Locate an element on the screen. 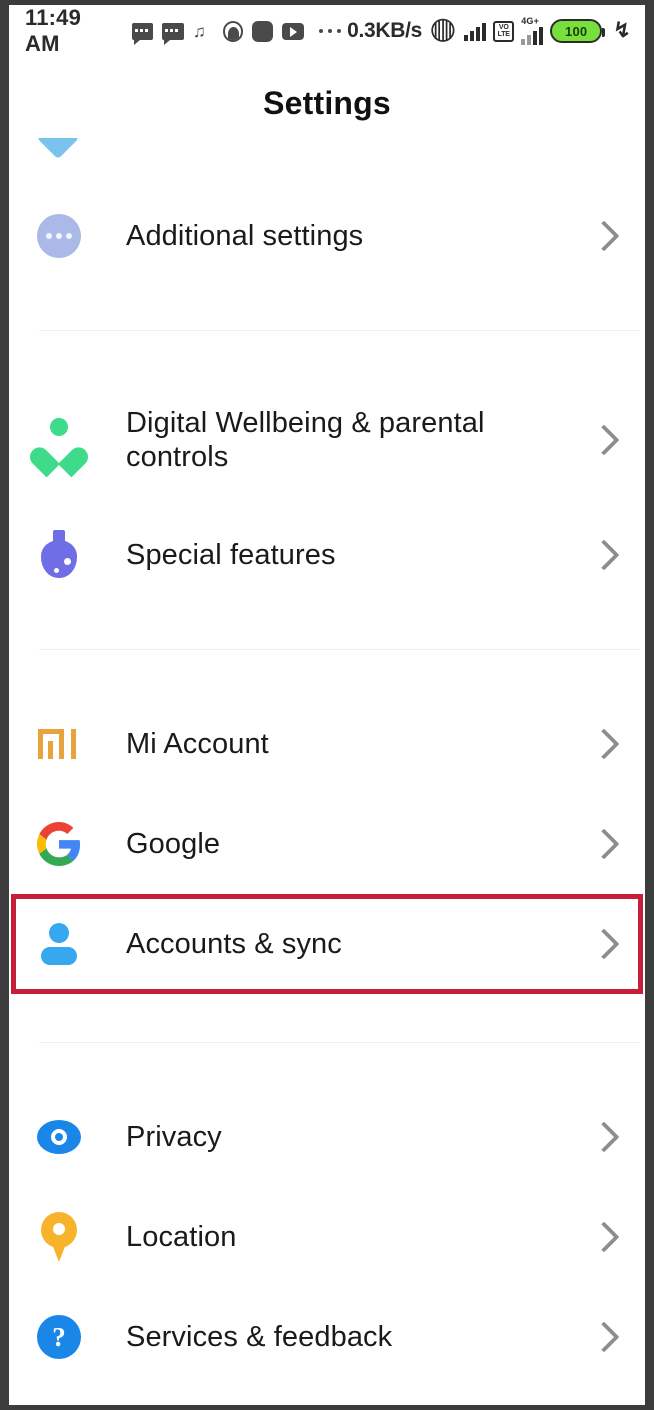  settings-row-google: Google is located at coordinates (327, 844).